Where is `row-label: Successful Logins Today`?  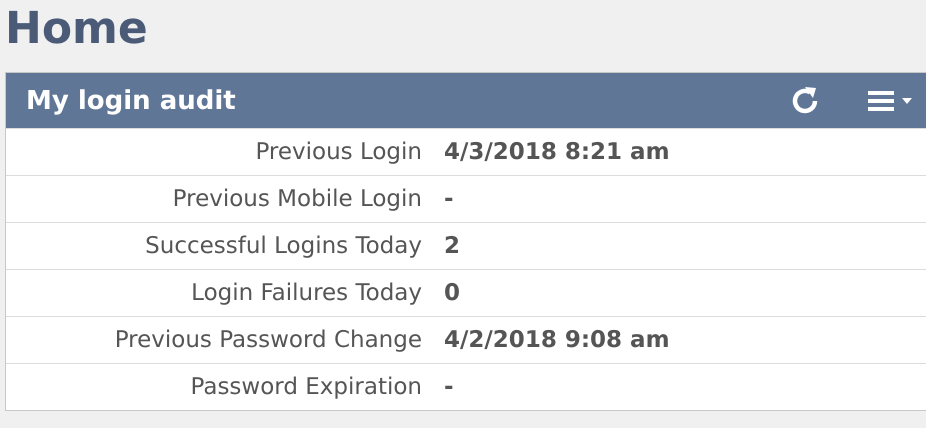
row-label: Successful Logins Today is located at coordinates (283, 246).